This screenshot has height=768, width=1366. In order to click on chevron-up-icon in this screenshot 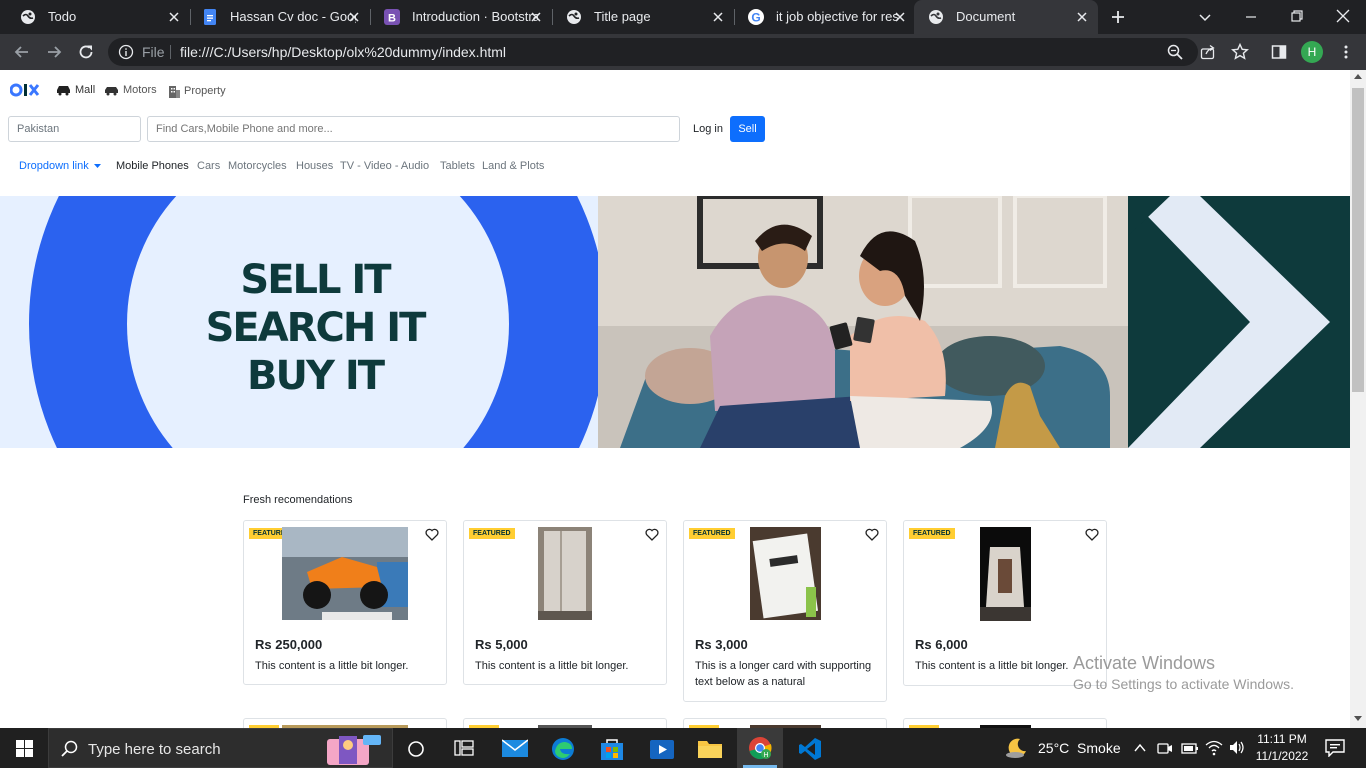, I will do `click(1140, 748)`.